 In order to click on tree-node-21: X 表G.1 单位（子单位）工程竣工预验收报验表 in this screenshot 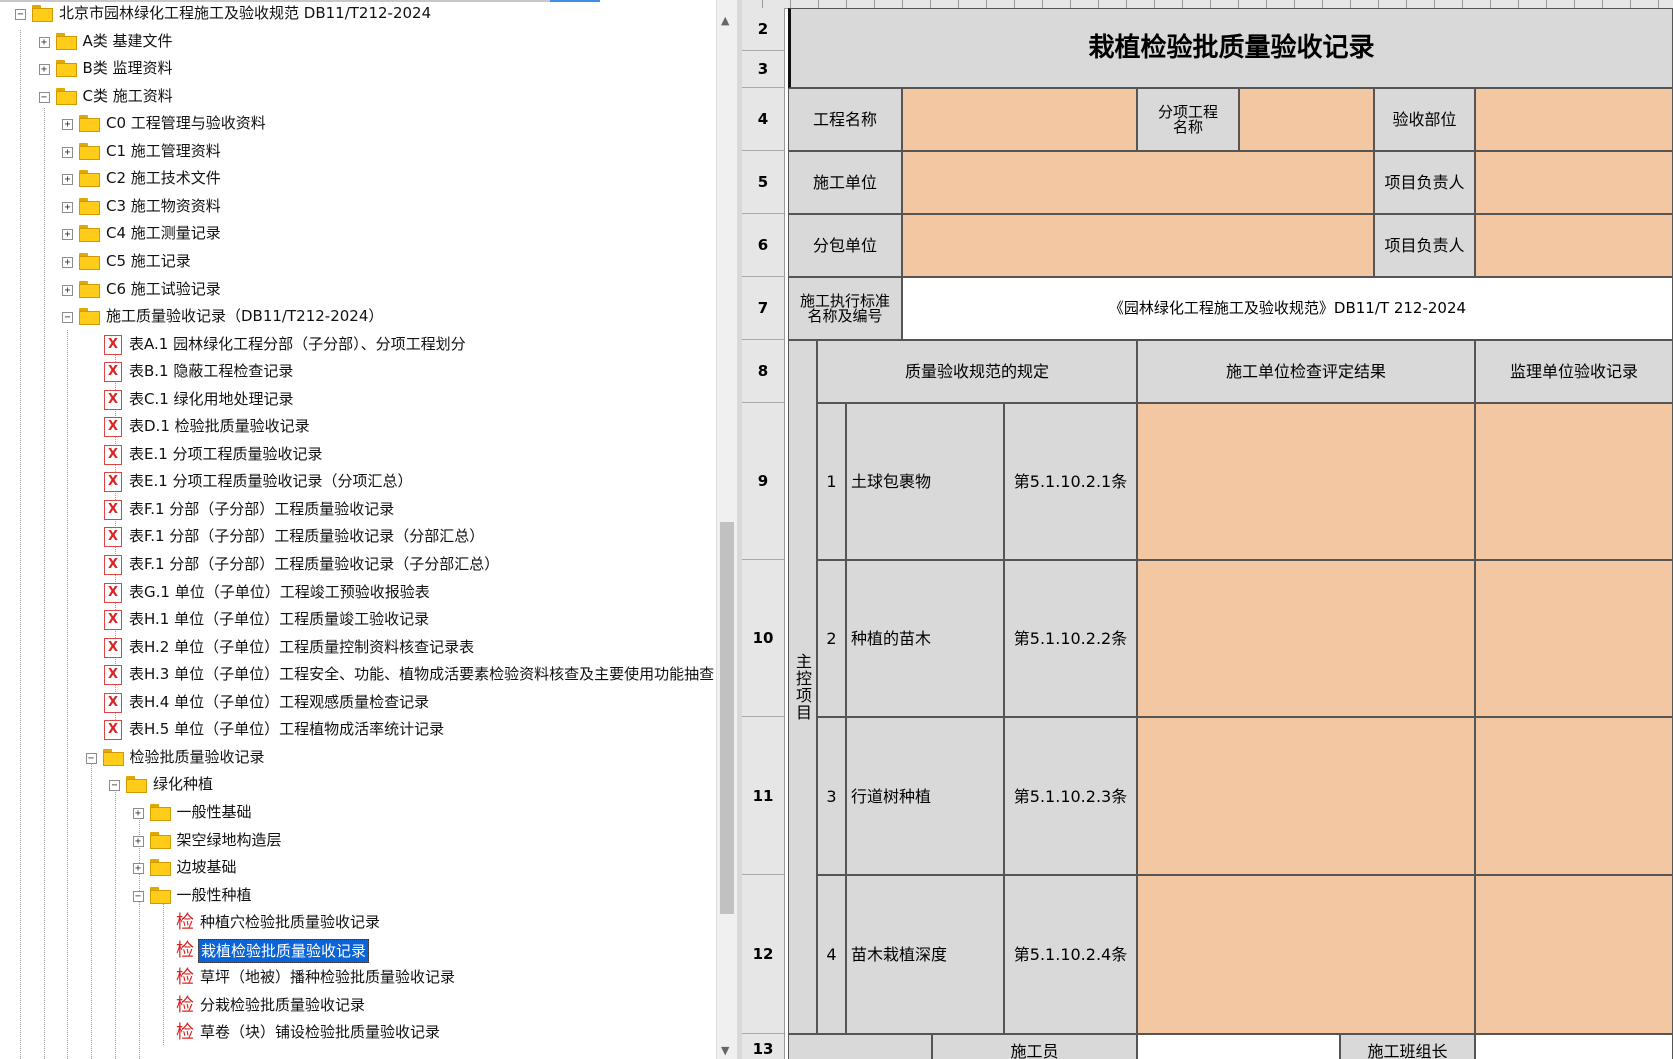, I will do `click(357, 592)`.